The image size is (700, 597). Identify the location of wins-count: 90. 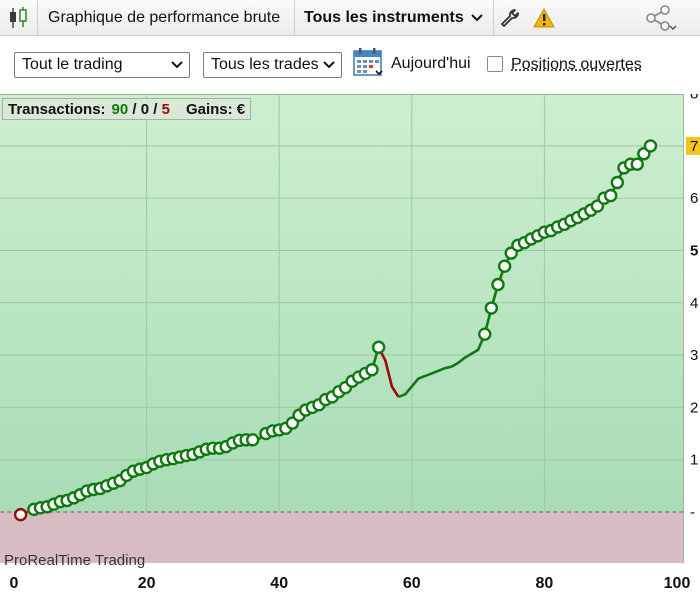
(120, 109).